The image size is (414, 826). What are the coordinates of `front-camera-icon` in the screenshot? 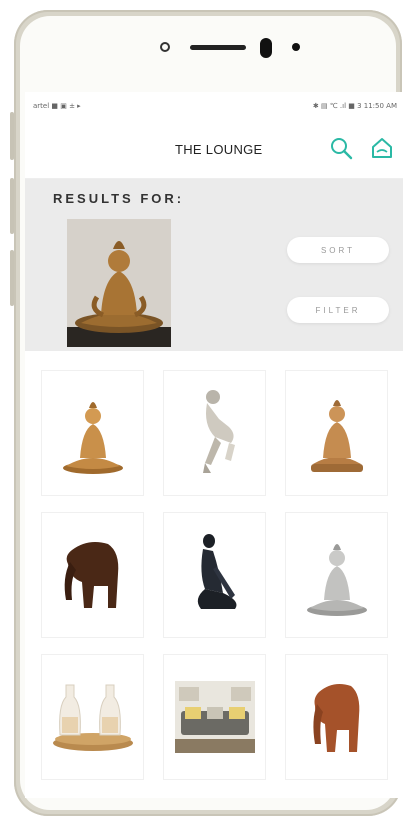 It's located at (165, 47).